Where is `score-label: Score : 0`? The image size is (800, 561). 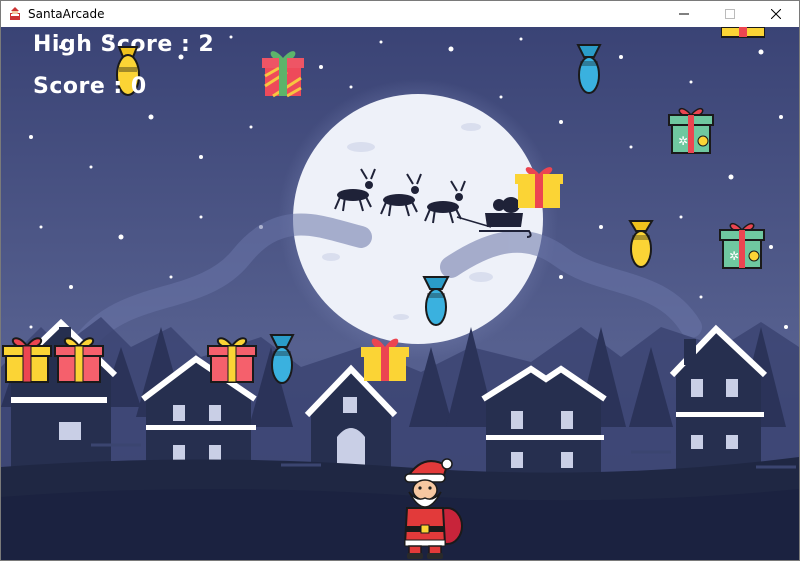
score-label: Score : 0 is located at coordinates (90, 86).